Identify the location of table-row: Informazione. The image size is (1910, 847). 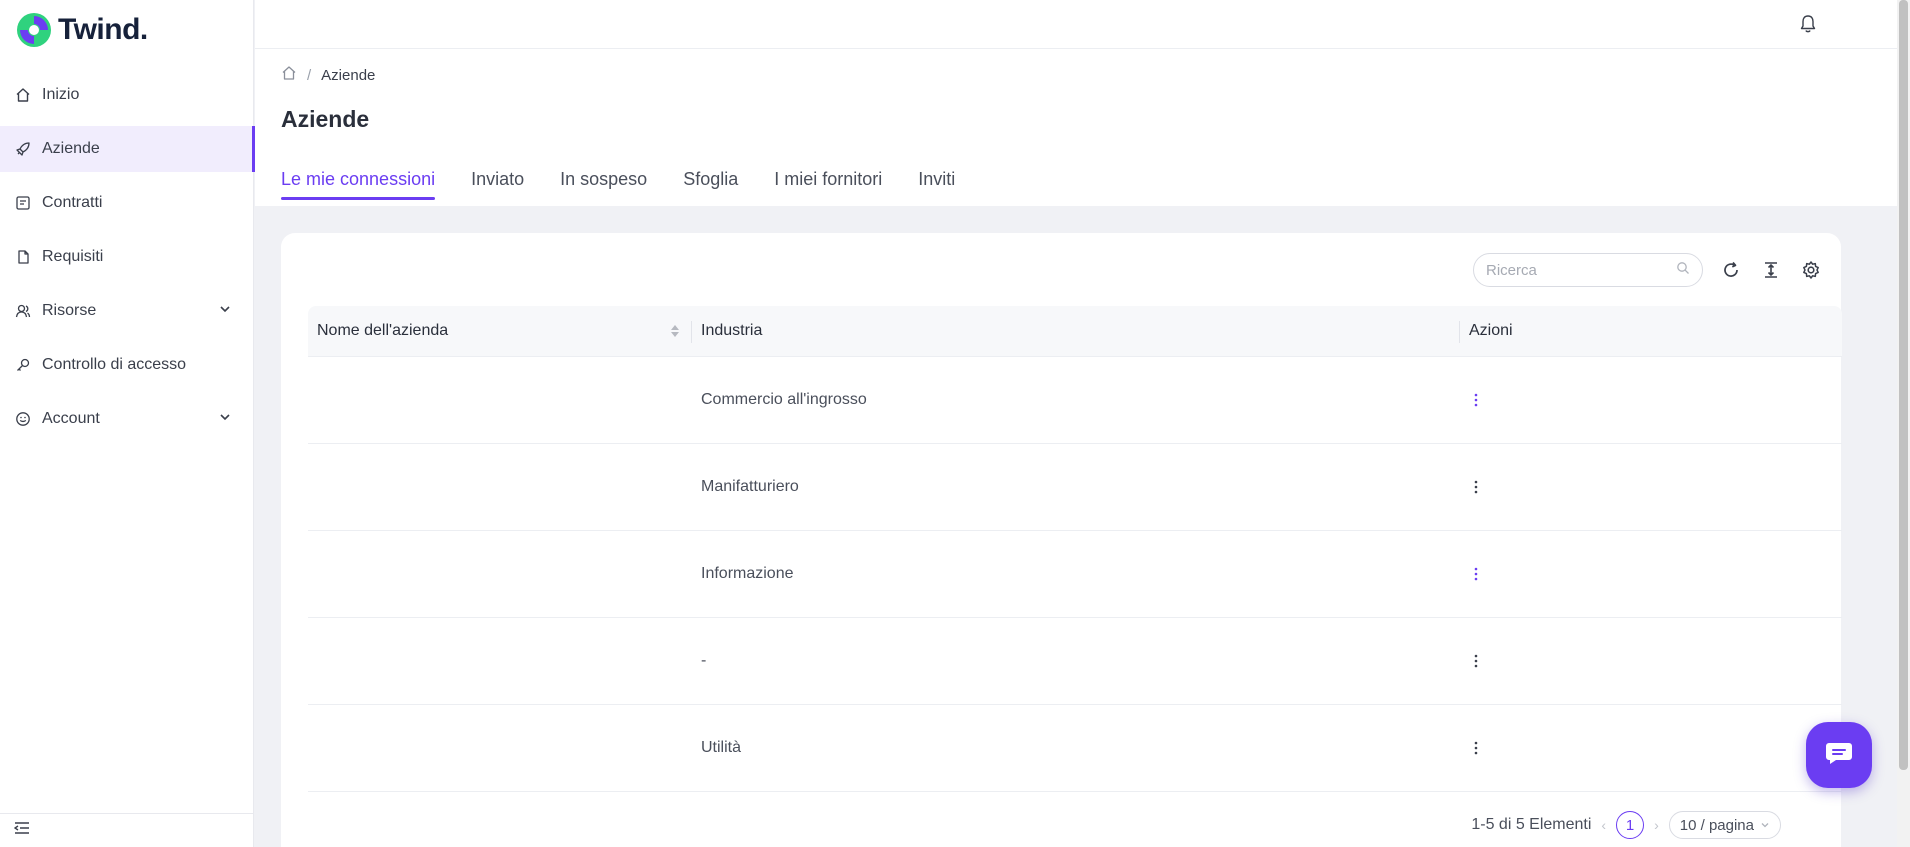
(1075, 574).